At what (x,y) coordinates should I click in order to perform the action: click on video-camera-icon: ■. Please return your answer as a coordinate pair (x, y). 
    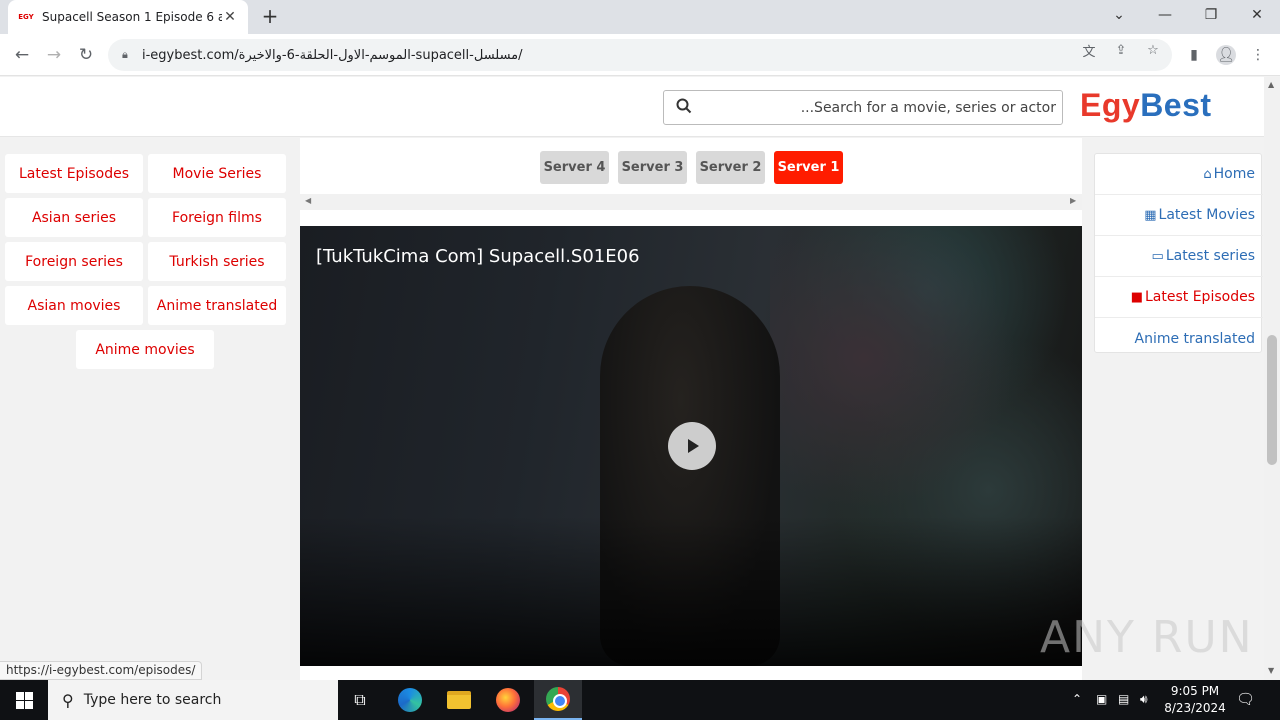
    Looking at the image, I should click on (1136, 297).